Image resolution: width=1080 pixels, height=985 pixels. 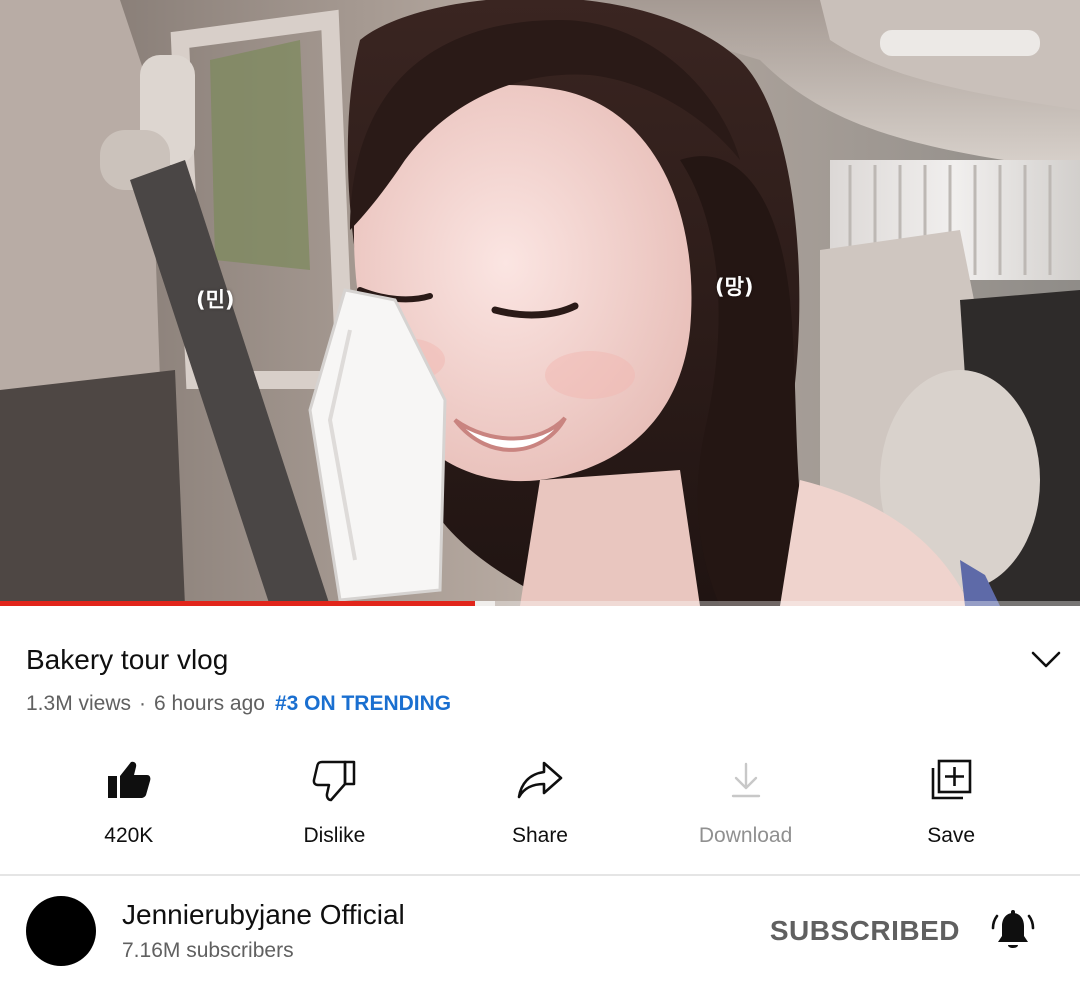 What do you see at coordinates (363, 704) in the screenshot?
I see `trending-link: #3 ON TRENDING` at bounding box center [363, 704].